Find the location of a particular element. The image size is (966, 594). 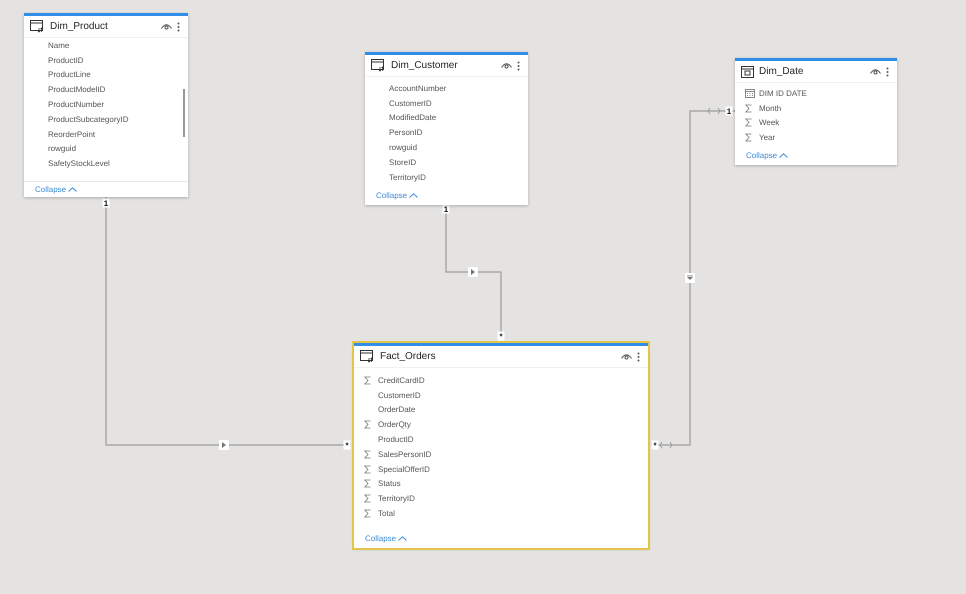

field-name: ReorderPoint is located at coordinates (72, 134).